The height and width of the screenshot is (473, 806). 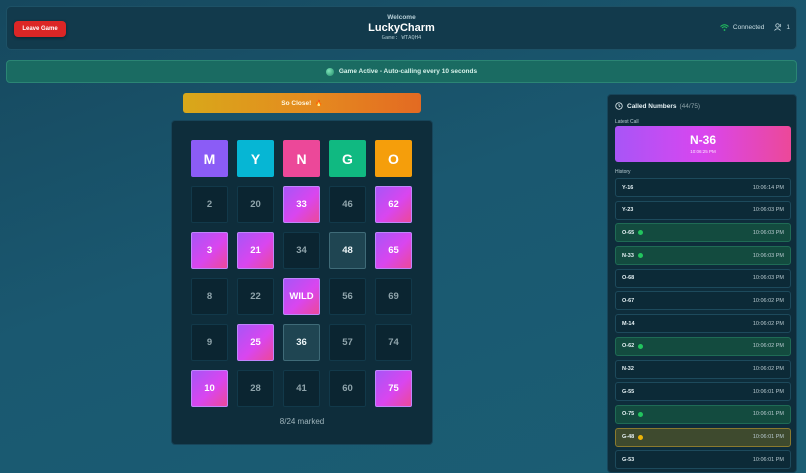 I want to click on called-numbers-header: Called Numbers (44/75), so click(x=657, y=106).